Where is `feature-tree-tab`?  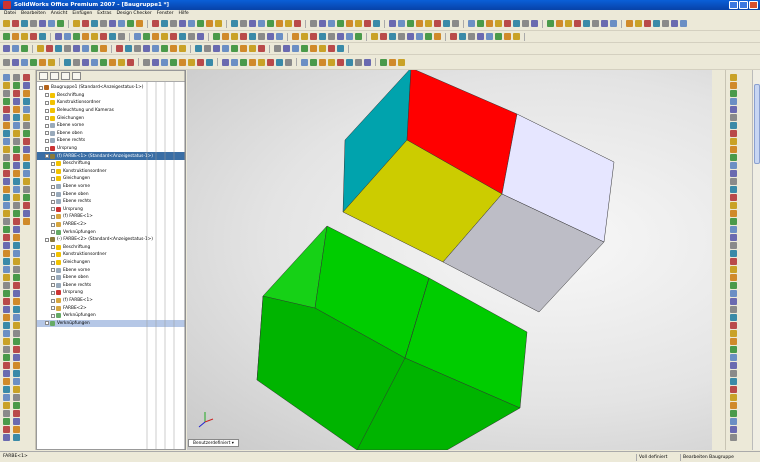 feature-tree-tab is located at coordinates (43, 76).